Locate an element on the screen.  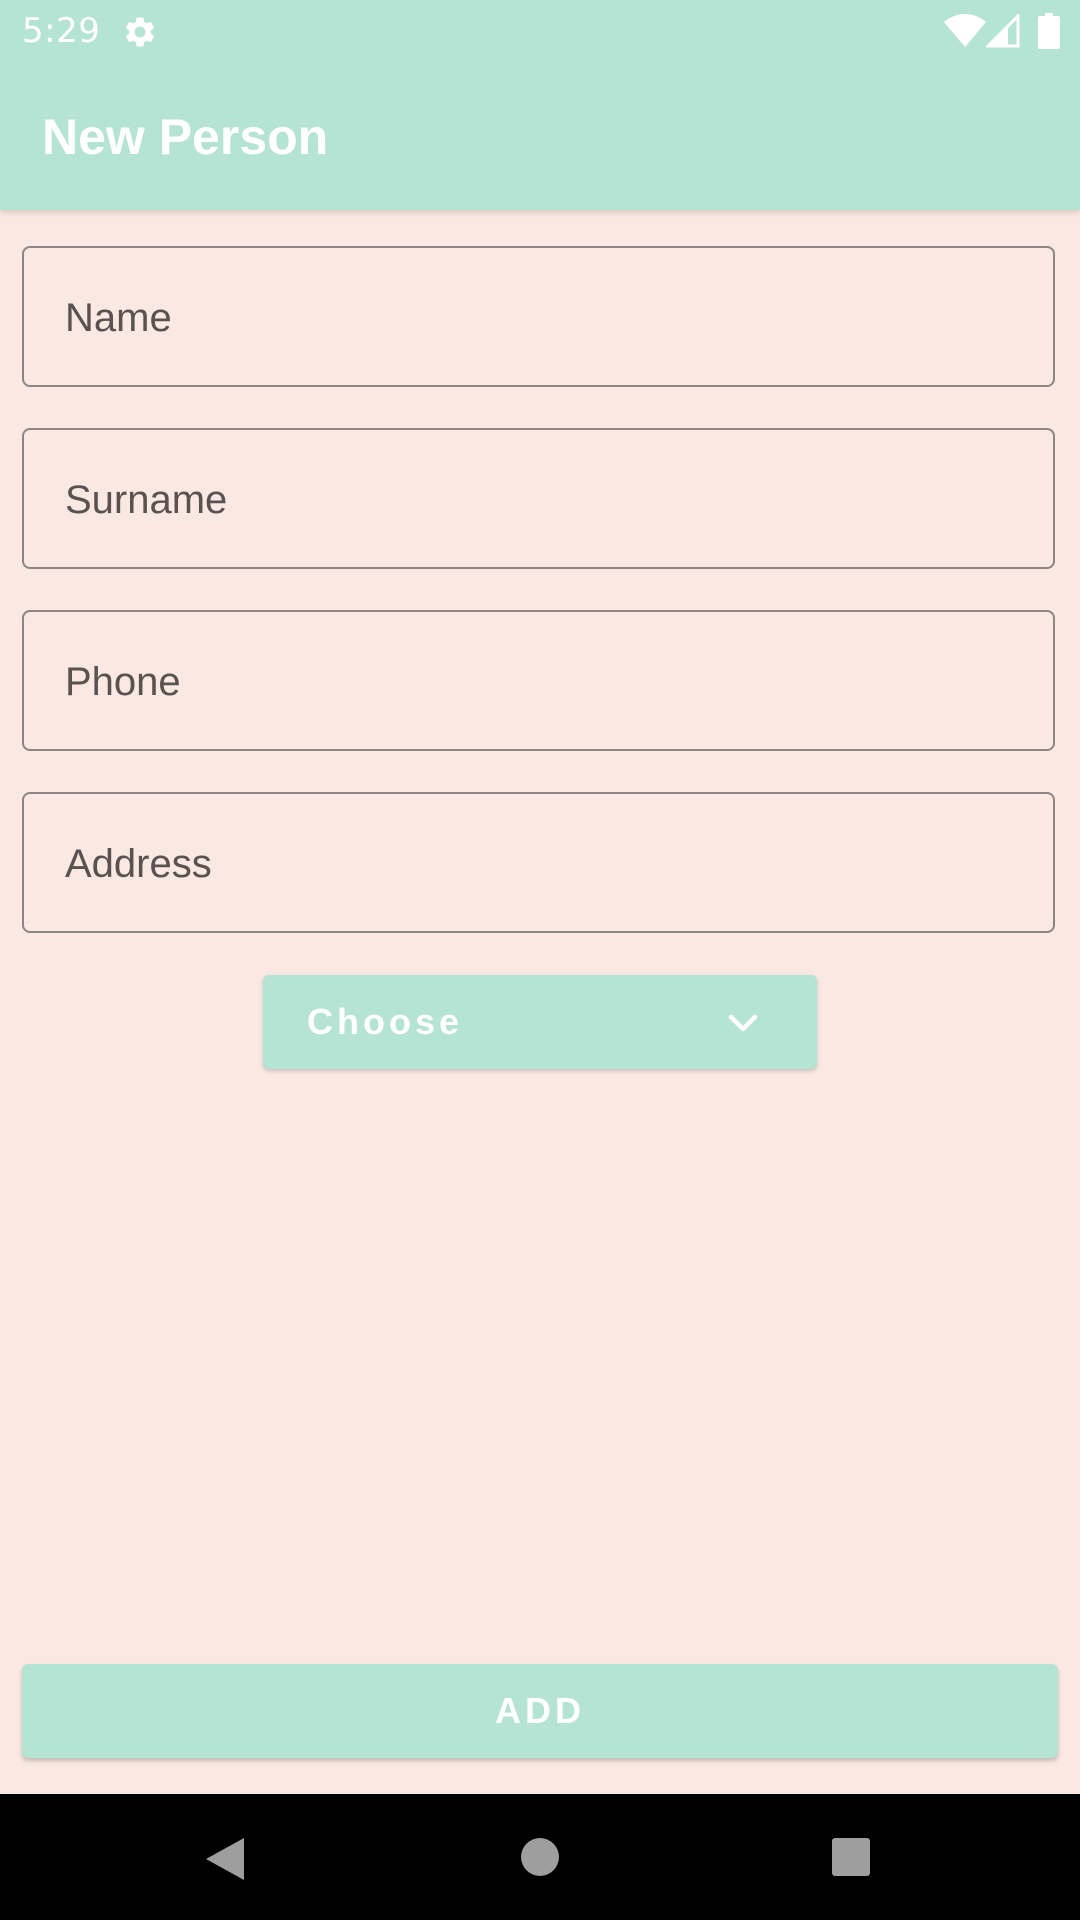
phone-placeholder: Phone is located at coordinates (123, 682).